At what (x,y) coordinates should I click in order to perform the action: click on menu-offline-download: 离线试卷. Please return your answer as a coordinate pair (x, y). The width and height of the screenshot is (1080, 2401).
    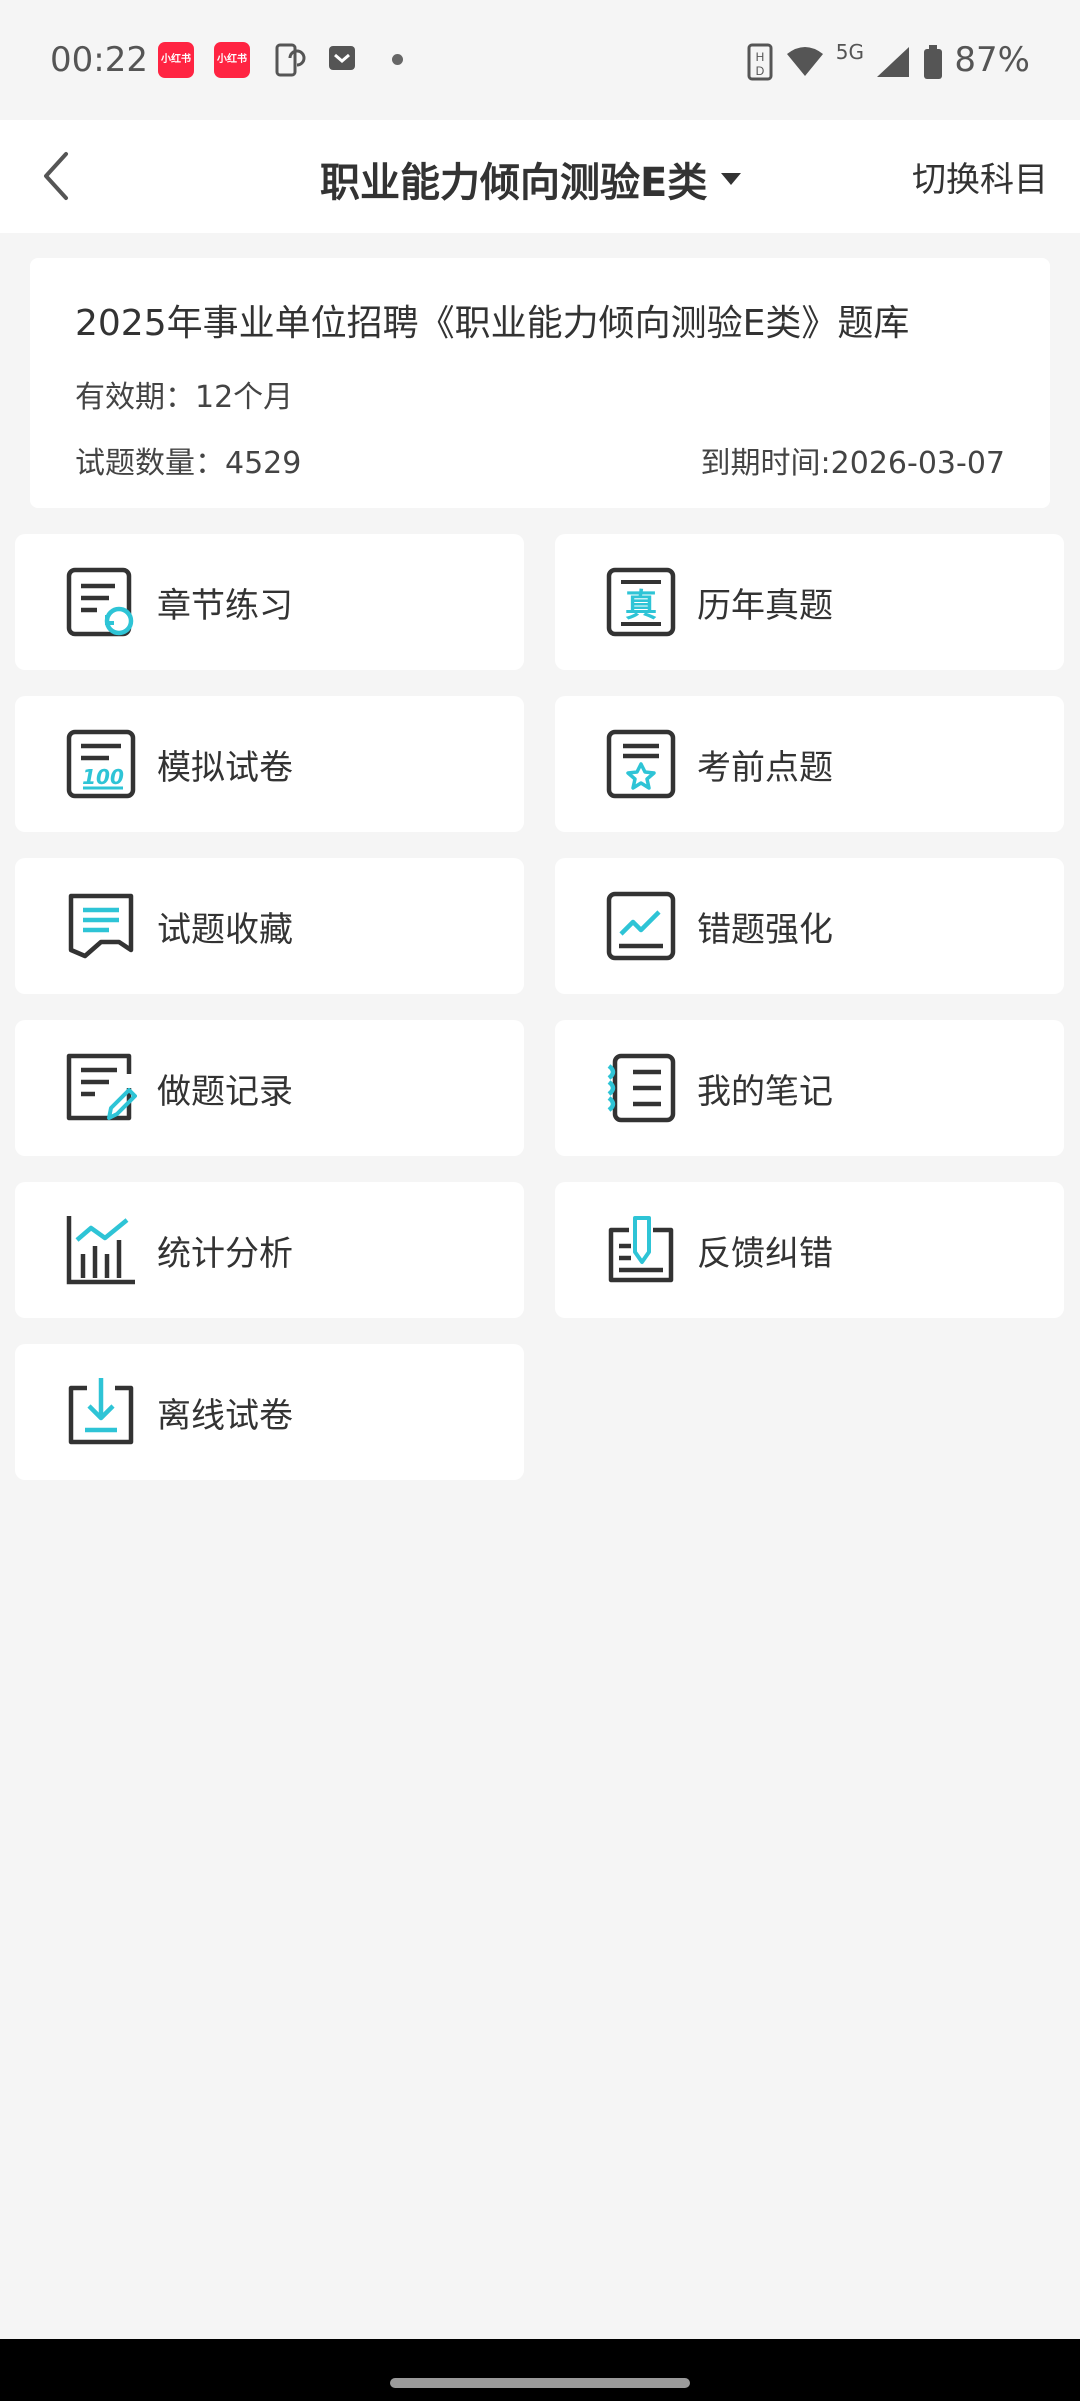
    Looking at the image, I should click on (269, 1412).